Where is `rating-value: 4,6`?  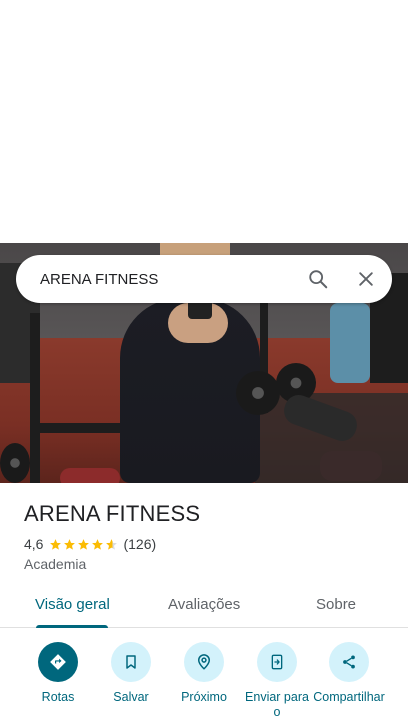
rating-value: 4,6 is located at coordinates (34, 544).